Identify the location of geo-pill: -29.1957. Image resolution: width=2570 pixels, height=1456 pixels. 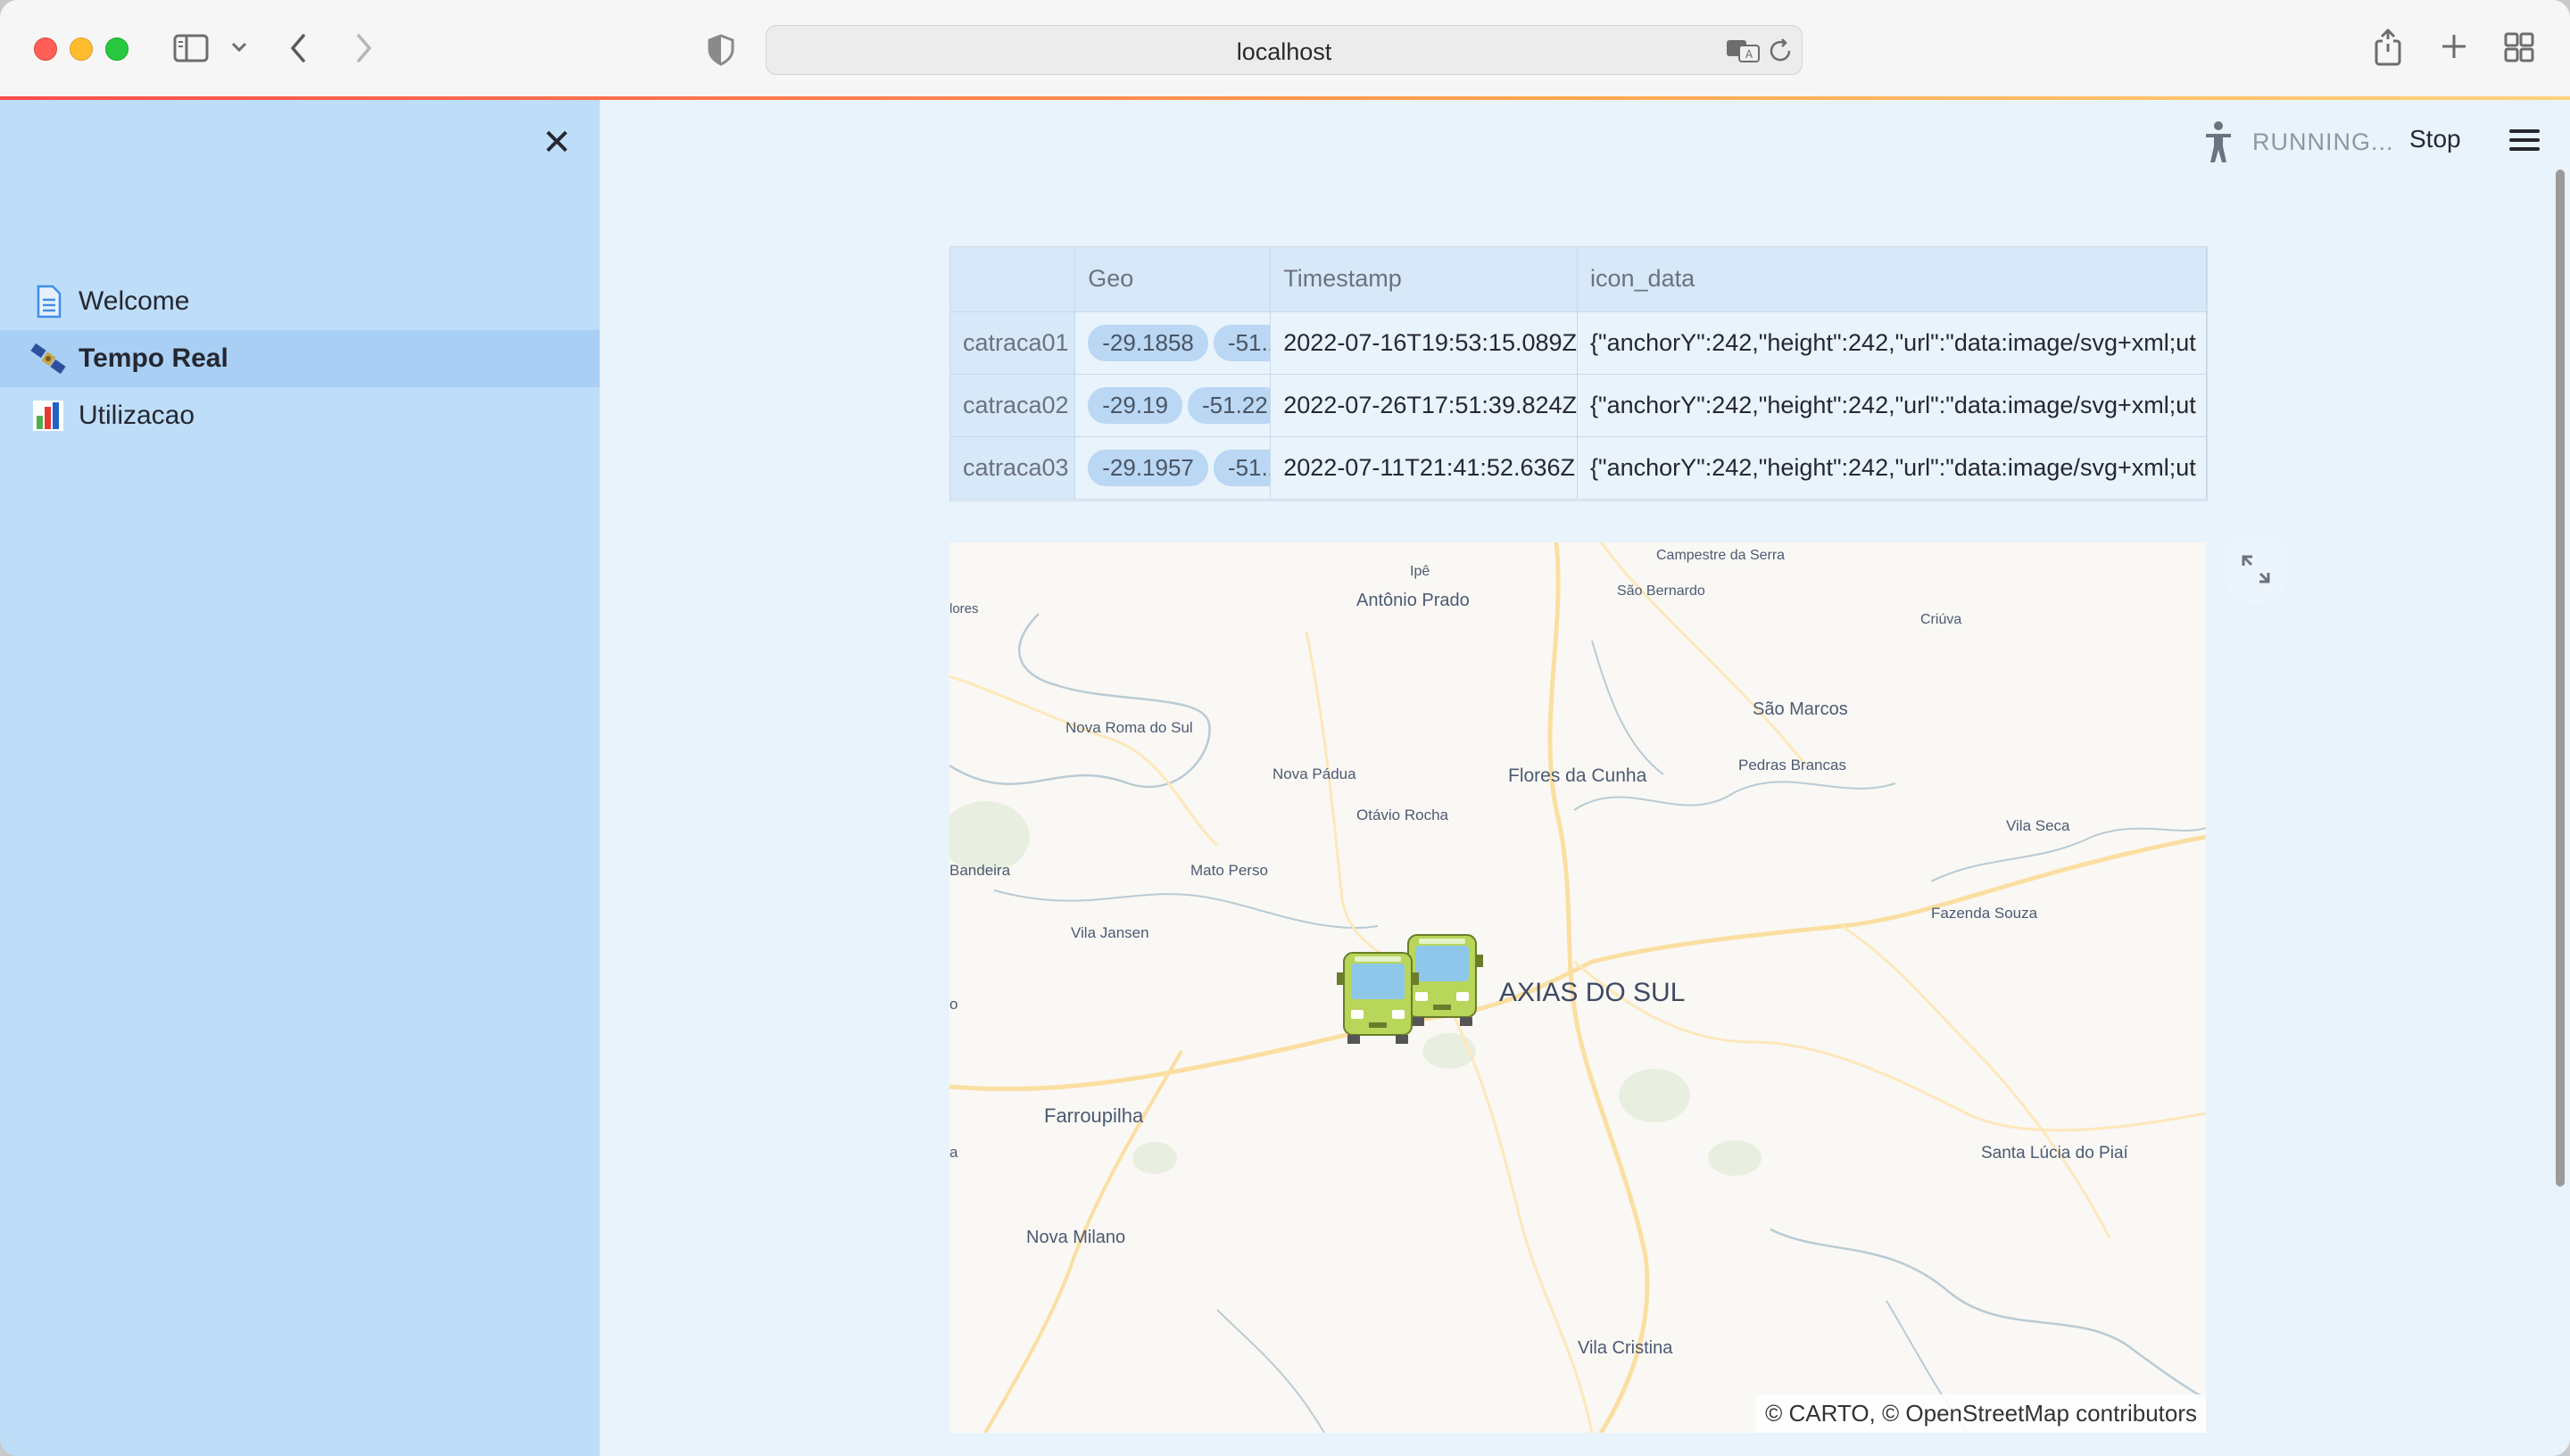
(1148, 467).